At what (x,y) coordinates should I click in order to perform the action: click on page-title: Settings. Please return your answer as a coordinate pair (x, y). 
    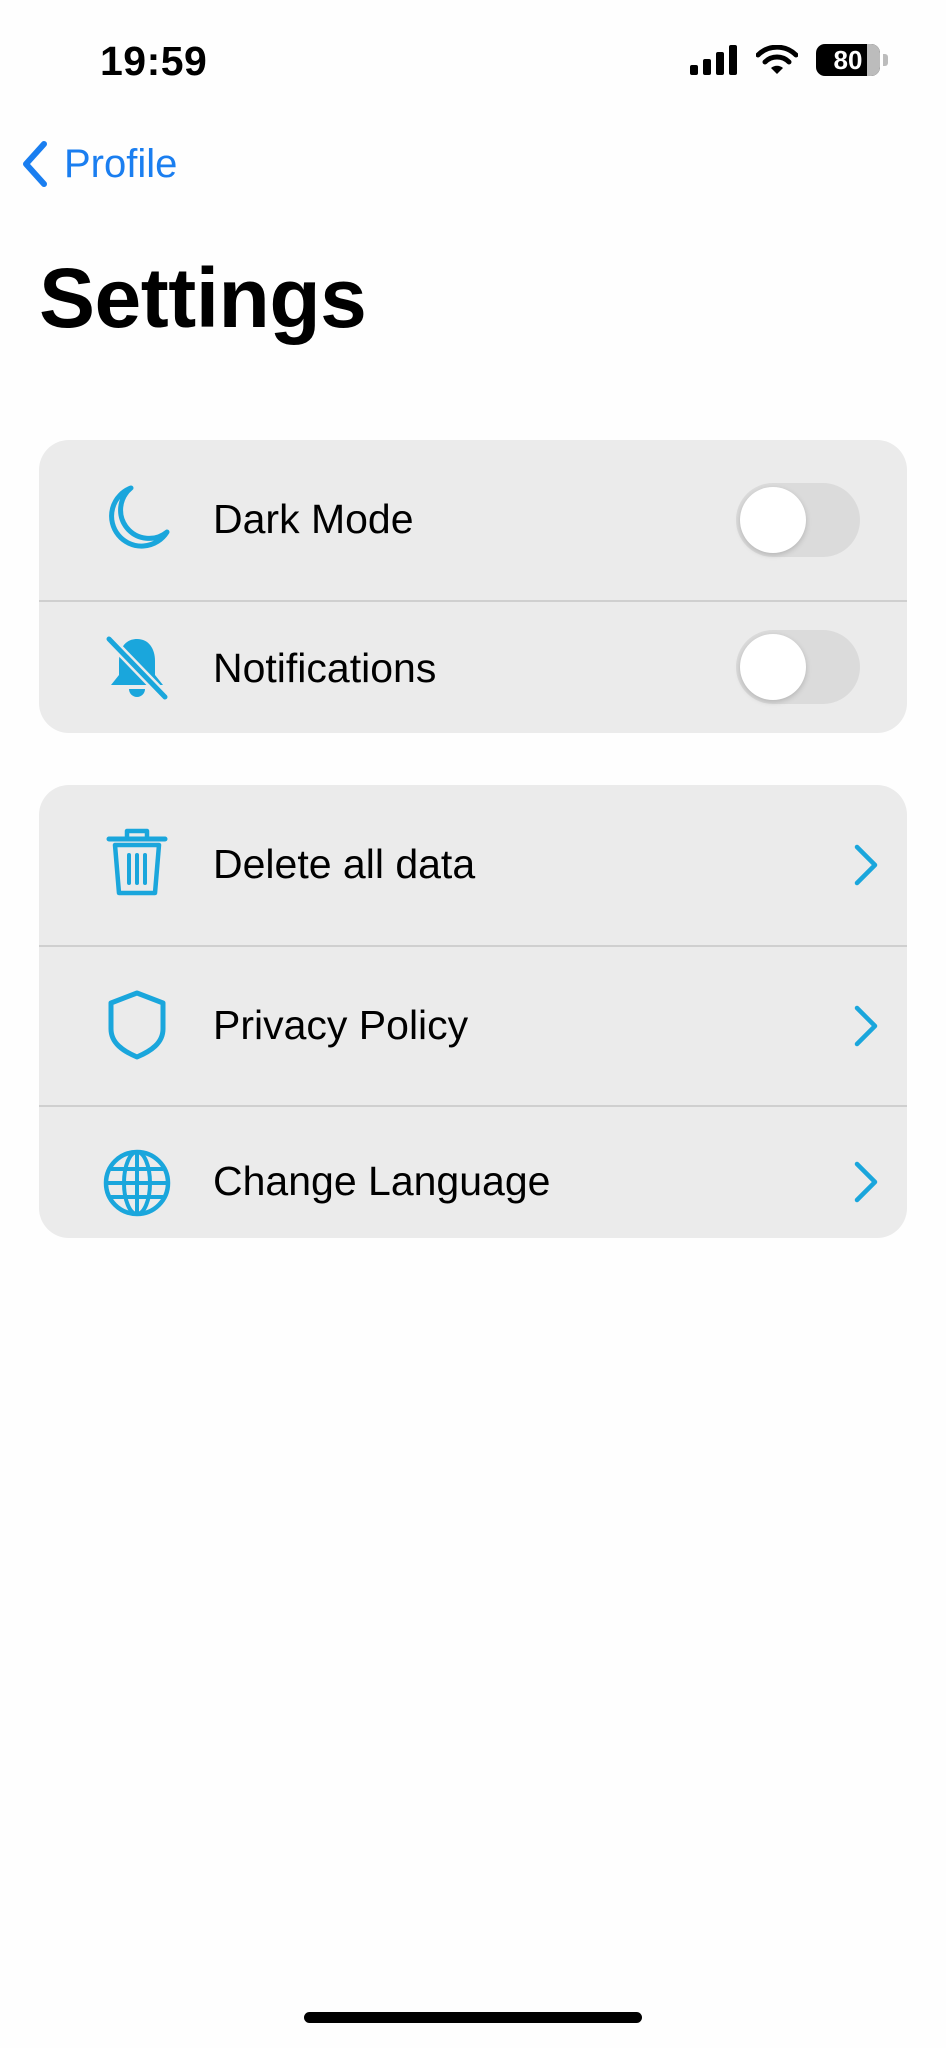
    Looking at the image, I should click on (203, 298).